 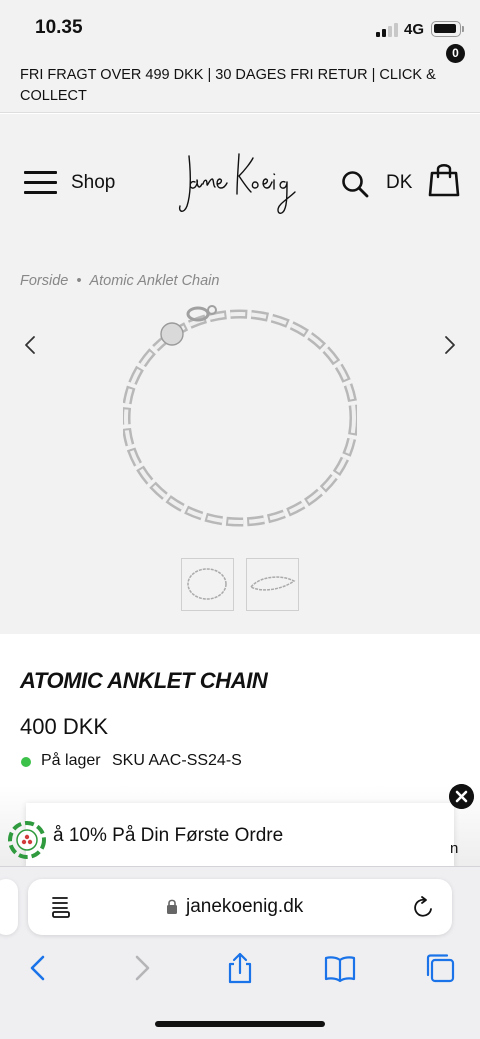 I want to click on signal-icon, so click(x=387, y=30).